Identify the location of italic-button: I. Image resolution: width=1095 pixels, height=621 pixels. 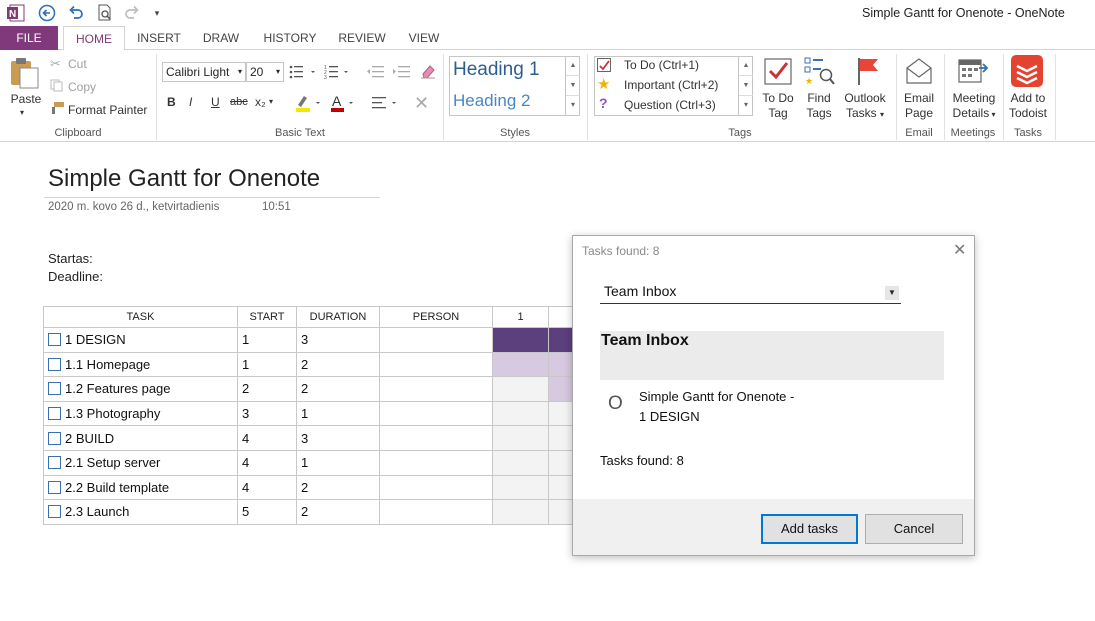
(190, 102).